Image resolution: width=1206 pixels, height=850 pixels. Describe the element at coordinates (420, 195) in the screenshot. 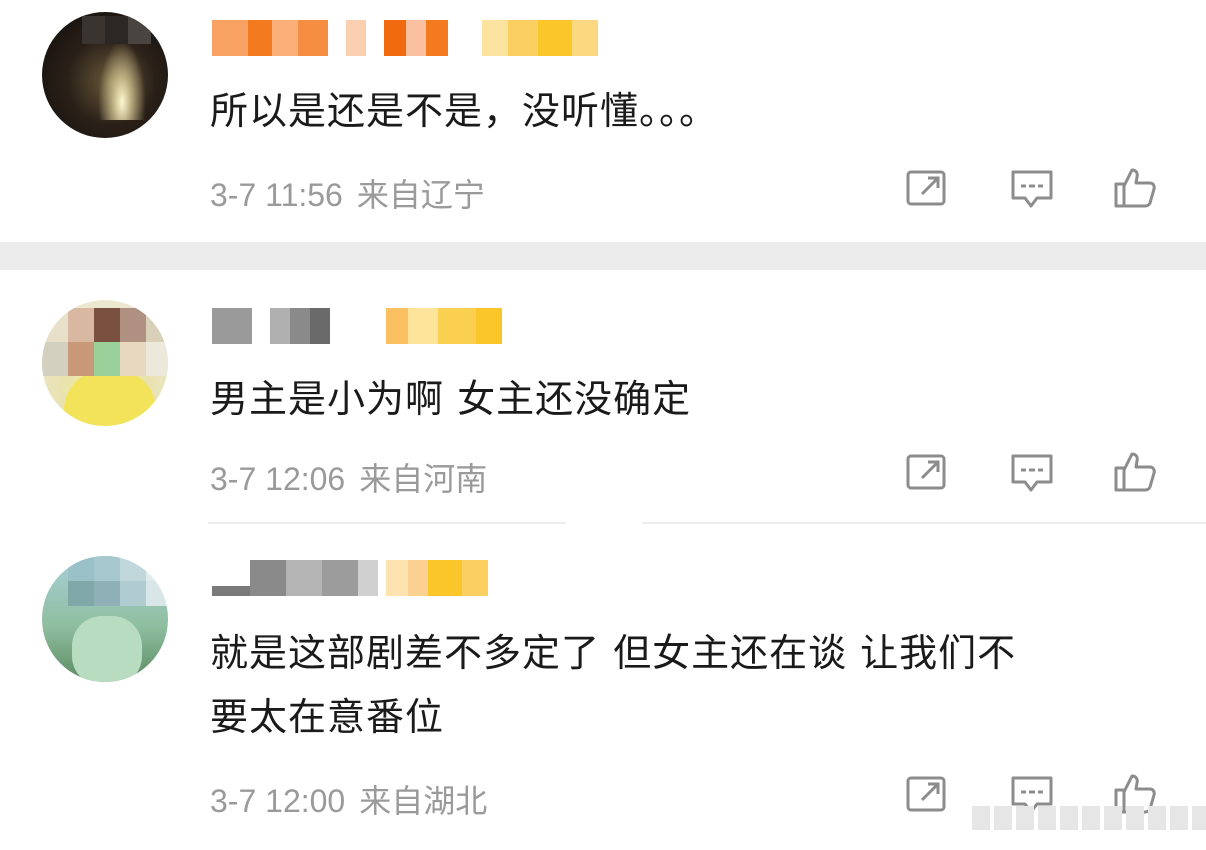

I see `comment-location: 来自辽宁` at that location.